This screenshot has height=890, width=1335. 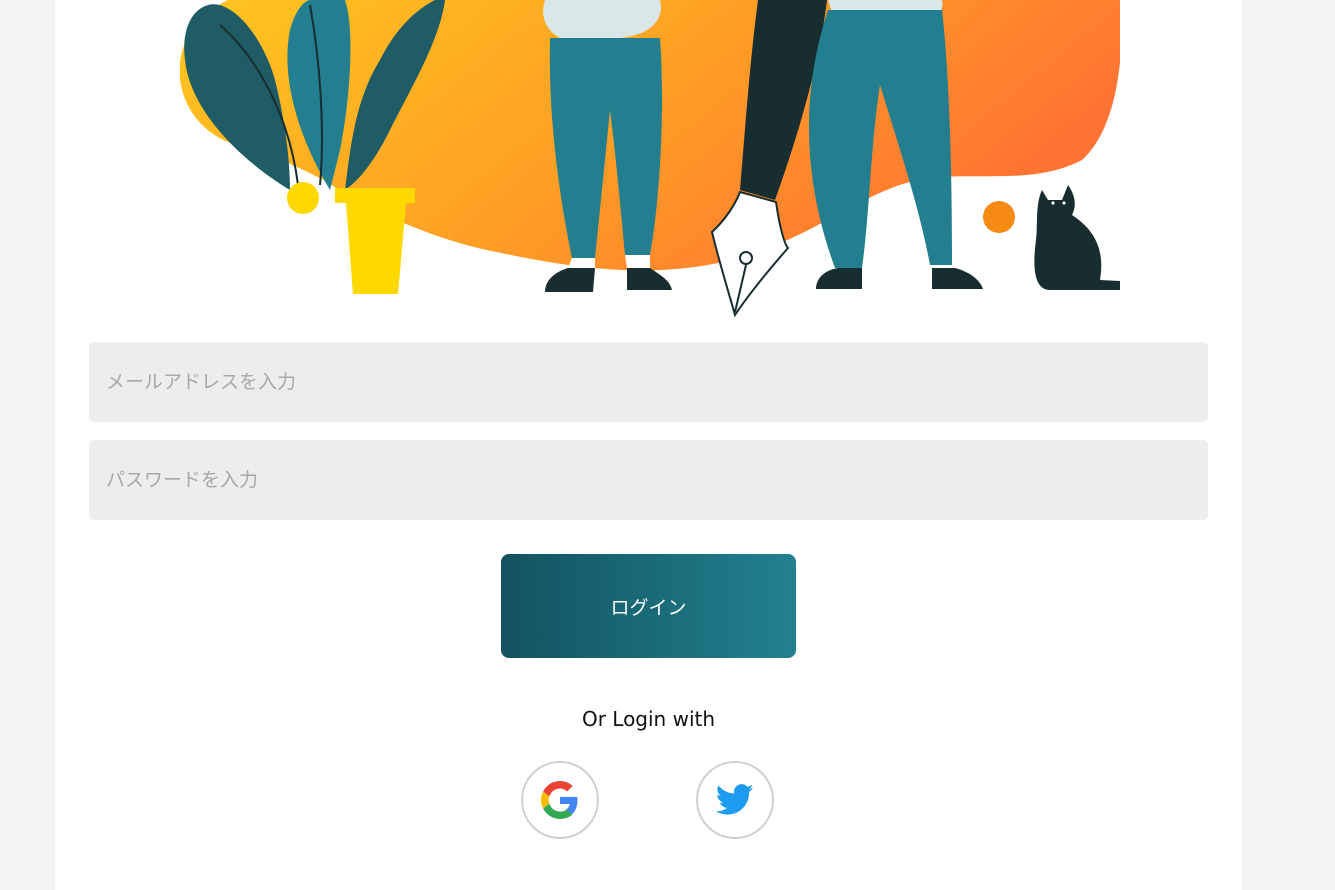 What do you see at coordinates (1077, 237) in the screenshot?
I see `cat-silhouette` at bounding box center [1077, 237].